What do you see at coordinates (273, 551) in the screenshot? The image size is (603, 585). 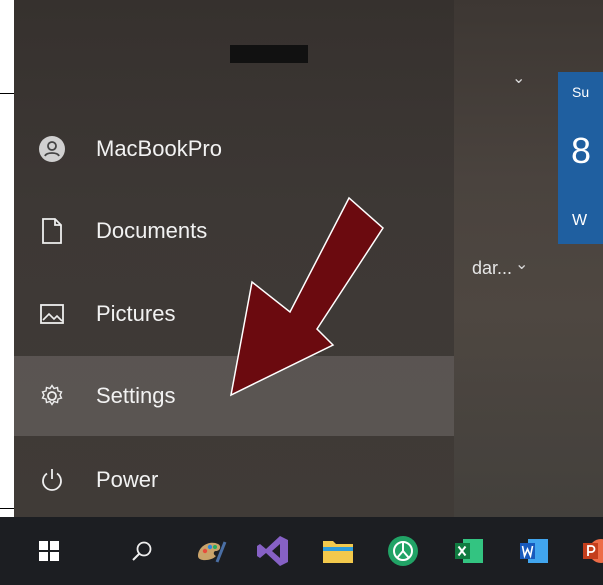 I see `visual-studio-icon` at bounding box center [273, 551].